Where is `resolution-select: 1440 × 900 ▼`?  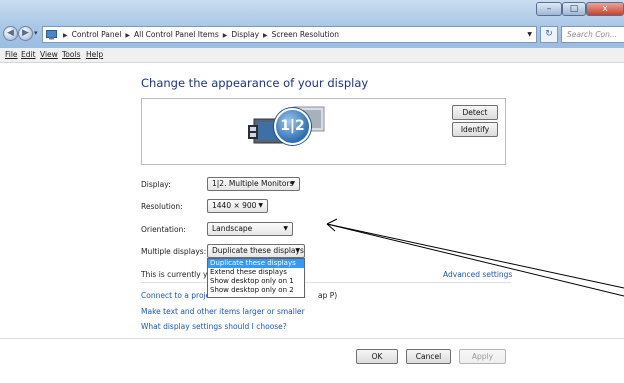 resolution-select: 1440 × 900 ▼ is located at coordinates (237, 206).